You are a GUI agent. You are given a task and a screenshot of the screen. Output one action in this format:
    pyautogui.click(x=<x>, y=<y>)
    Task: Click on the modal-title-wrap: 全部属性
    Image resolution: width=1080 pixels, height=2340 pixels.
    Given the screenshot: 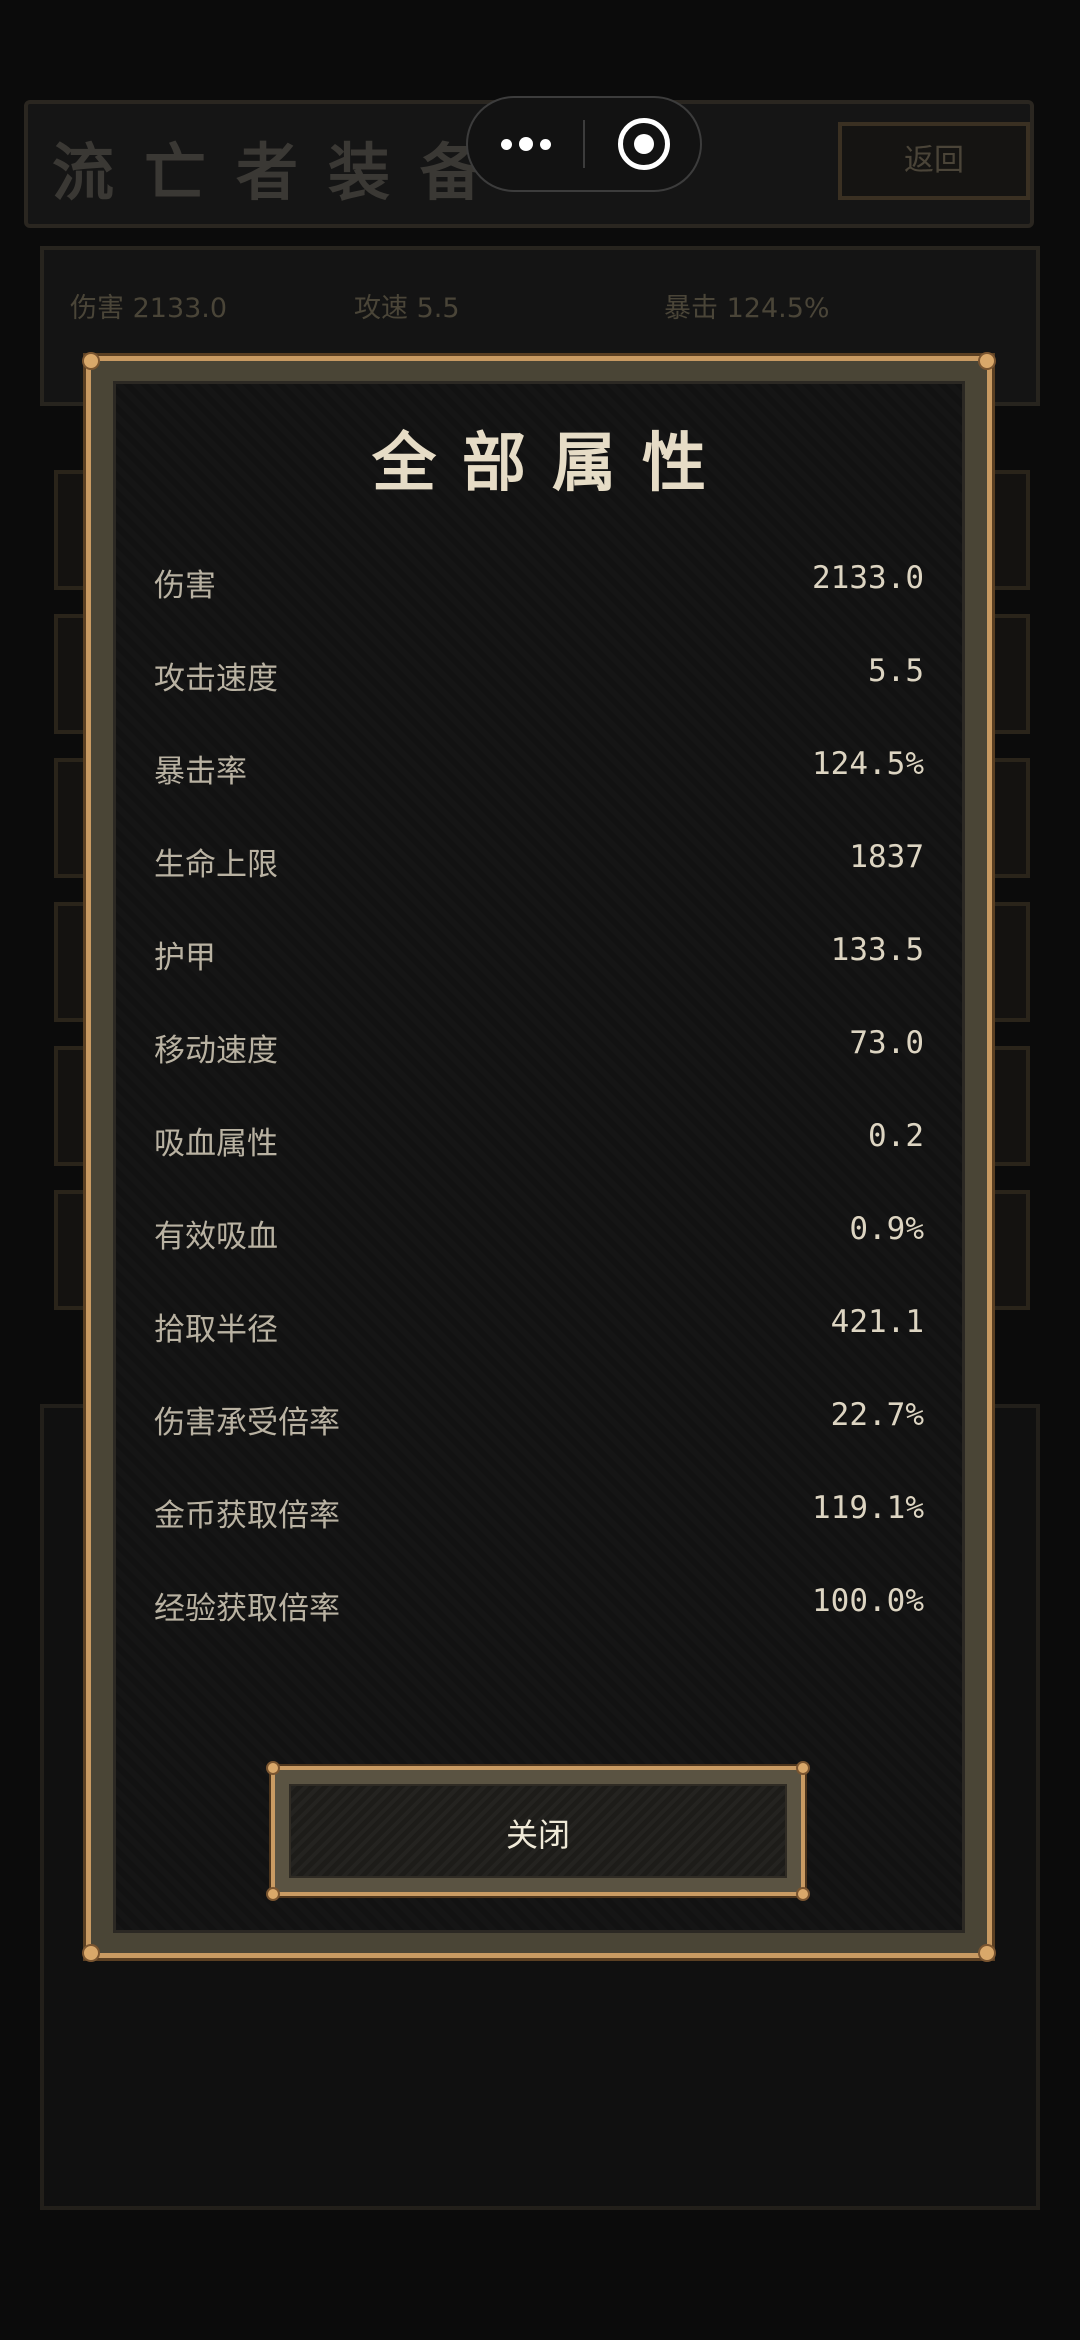 What is the action you would take?
    pyautogui.click(x=539, y=428)
    